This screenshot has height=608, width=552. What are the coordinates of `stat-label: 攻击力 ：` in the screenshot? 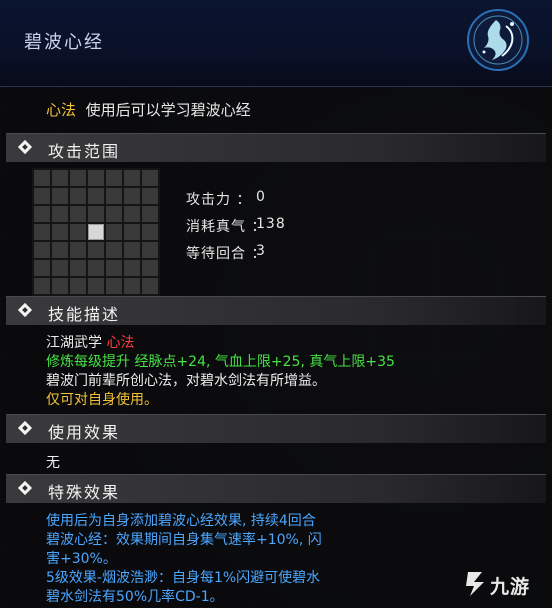 It's located at (219, 200).